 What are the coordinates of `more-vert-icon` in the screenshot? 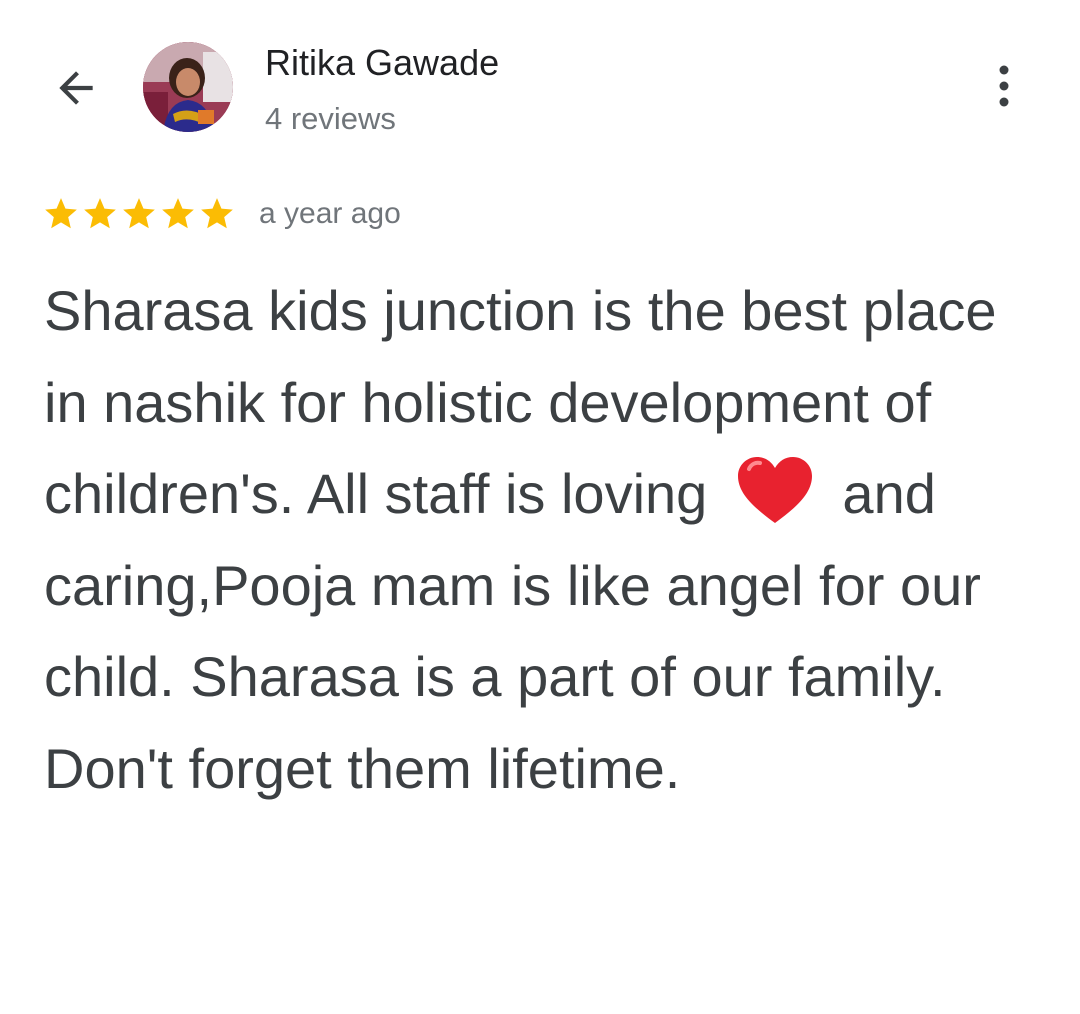 It's located at (1004, 88).